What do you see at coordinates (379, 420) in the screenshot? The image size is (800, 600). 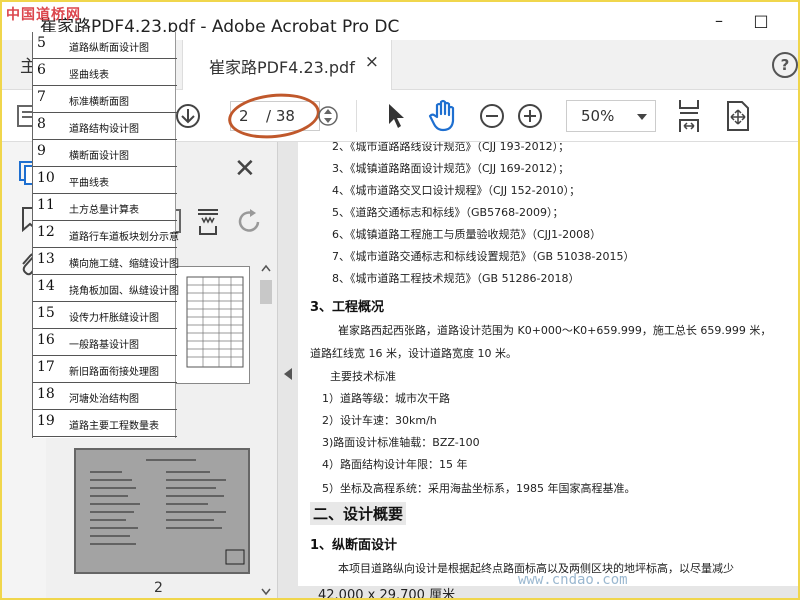 I see `tech-item: 2）设计车速：30km/h` at bounding box center [379, 420].